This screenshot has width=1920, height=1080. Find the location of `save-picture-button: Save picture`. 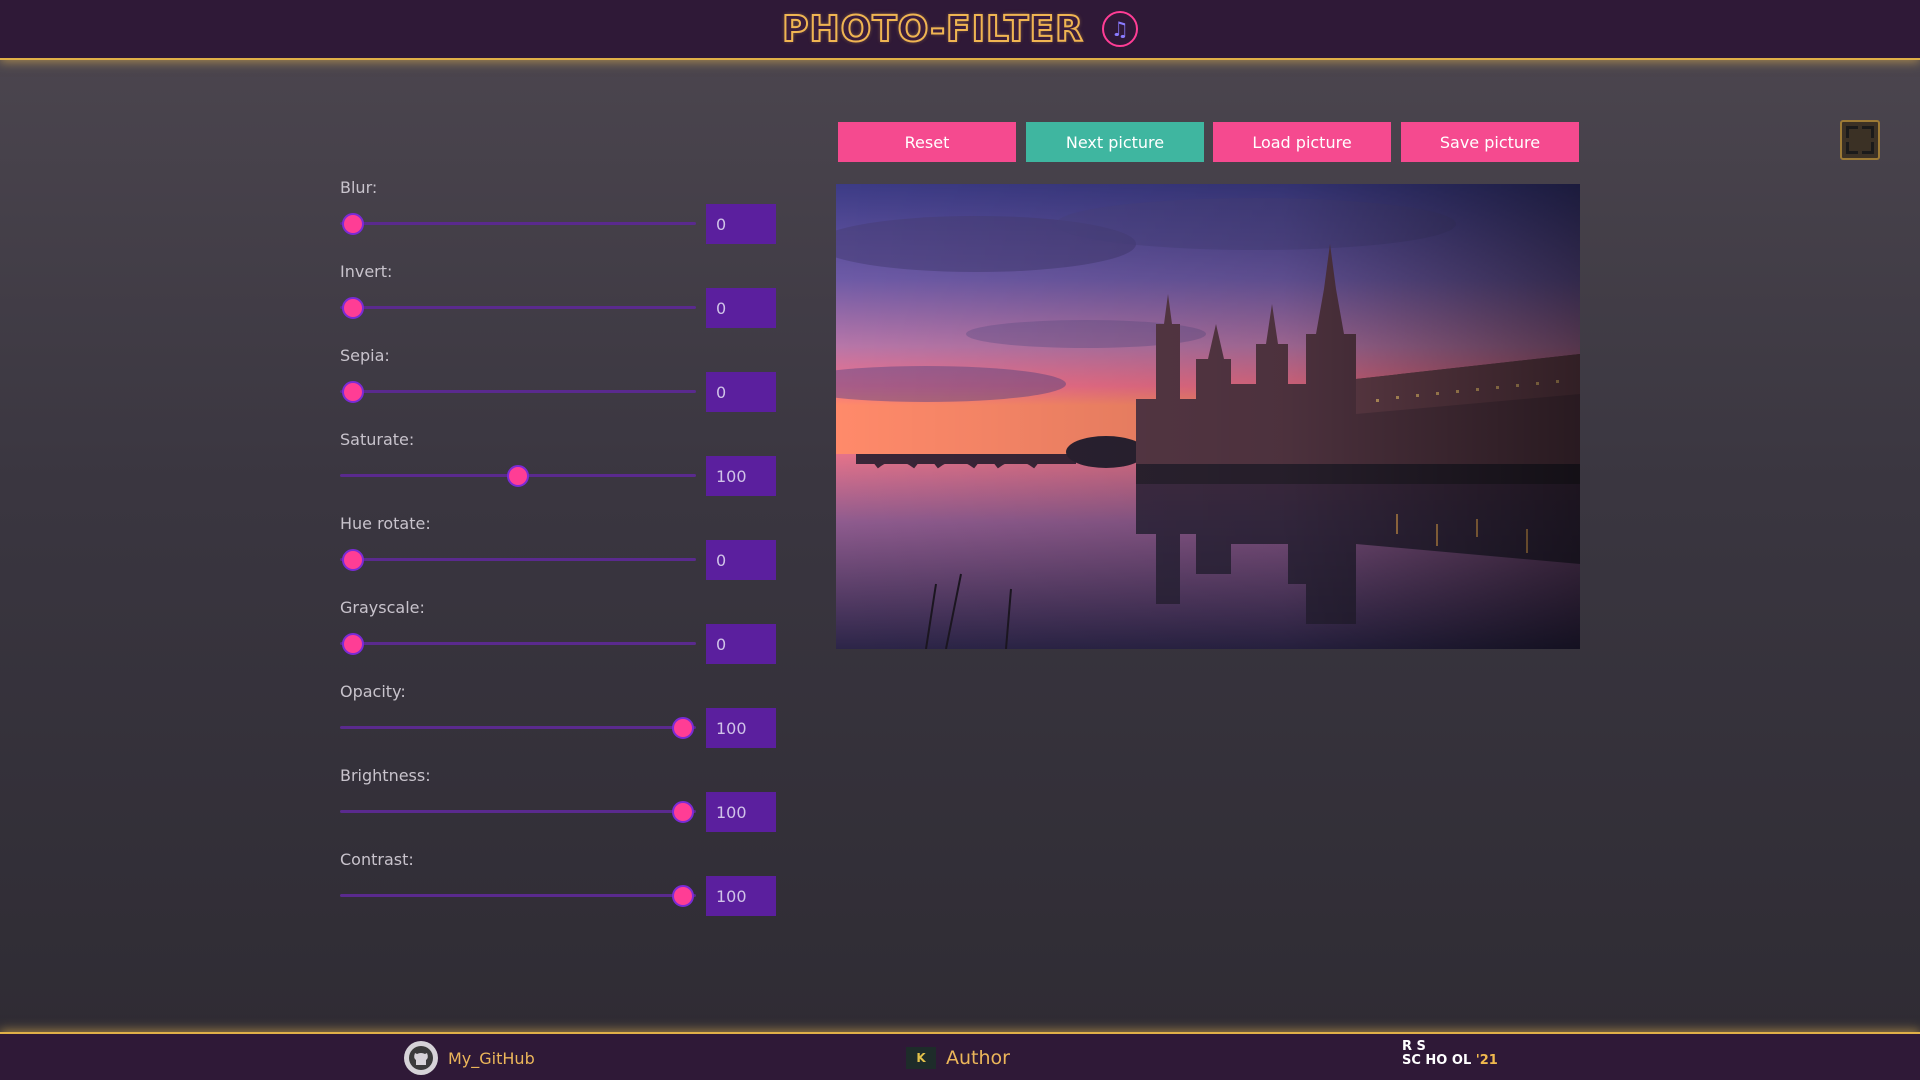

save-picture-button: Save picture is located at coordinates (1490, 142).